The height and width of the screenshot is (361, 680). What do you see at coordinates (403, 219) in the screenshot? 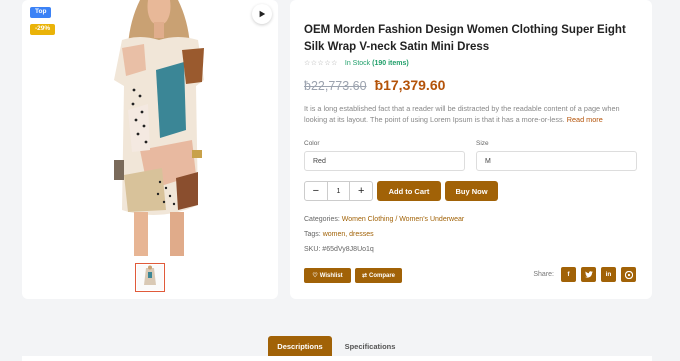
I see `categories-link: Women Clothing / Women's Underwear` at bounding box center [403, 219].